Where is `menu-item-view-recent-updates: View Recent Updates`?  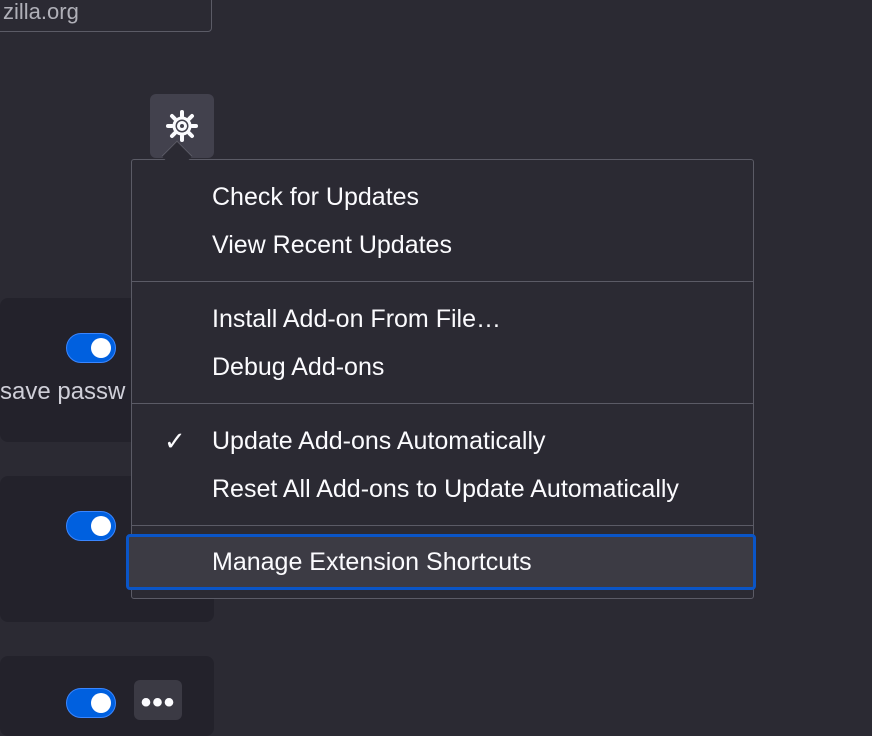 menu-item-view-recent-updates: View Recent Updates is located at coordinates (332, 245).